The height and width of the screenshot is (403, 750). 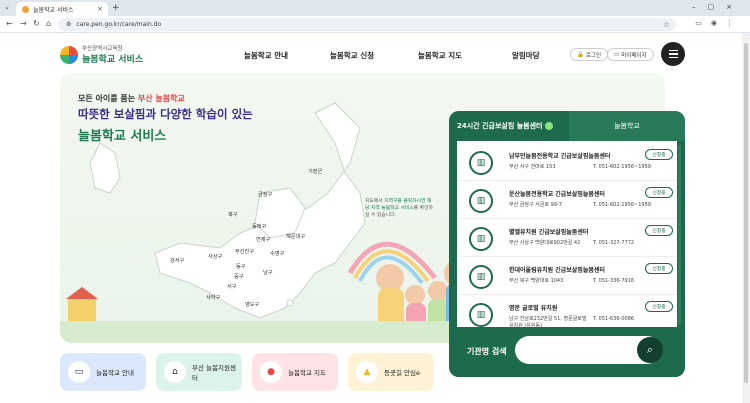 What do you see at coordinates (232, 286) in the screenshot?
I see `region-seo: 서구` at bounding box center [232, 286].